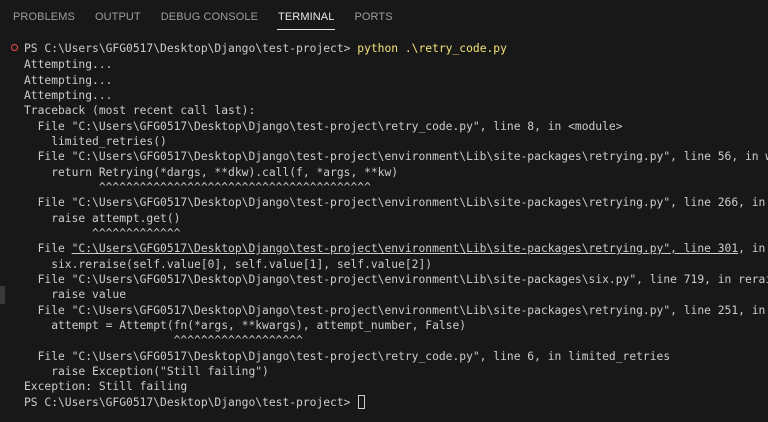  I want to click on tab-output: OUTPUT, so click(118, 17).